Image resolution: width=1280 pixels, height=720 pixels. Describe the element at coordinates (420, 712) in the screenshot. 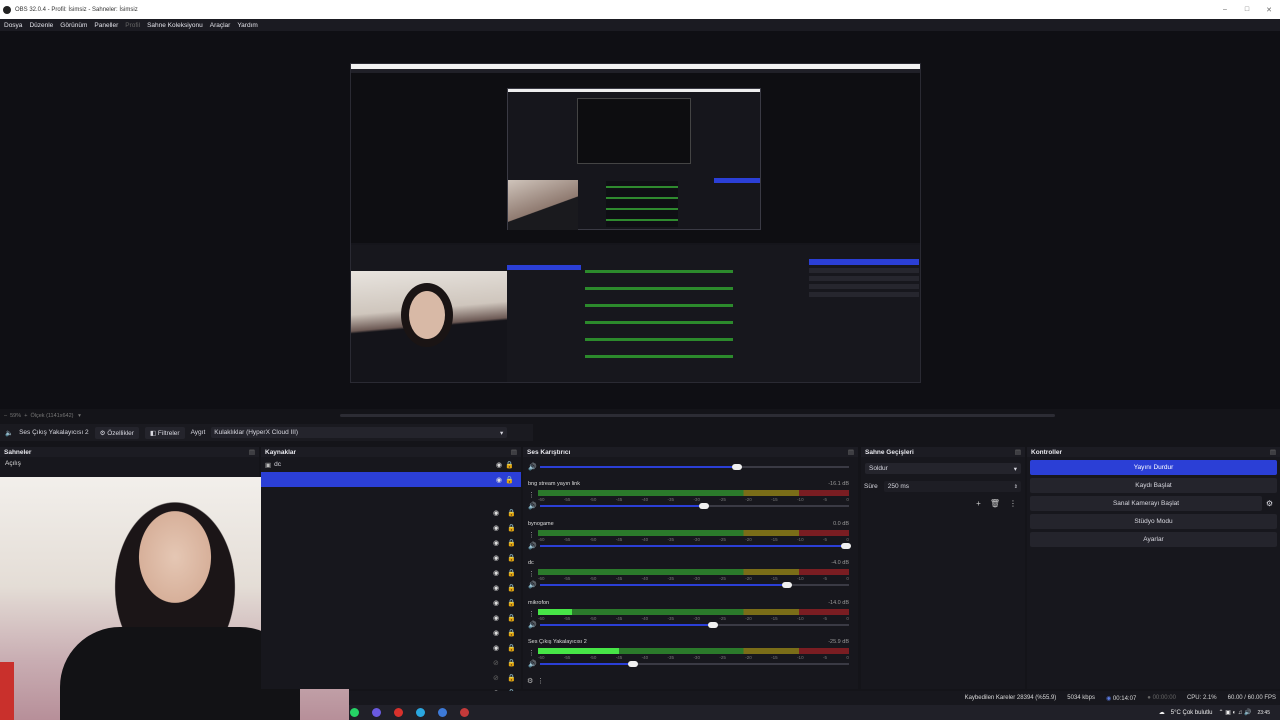

I see `telegram-icon` at that location.